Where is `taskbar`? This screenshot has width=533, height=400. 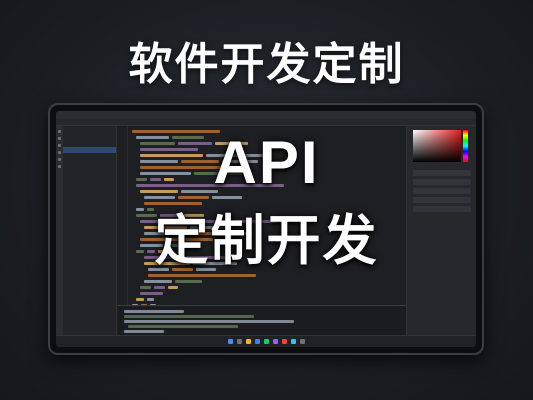 taskbar is located at coordinates (266, 341).